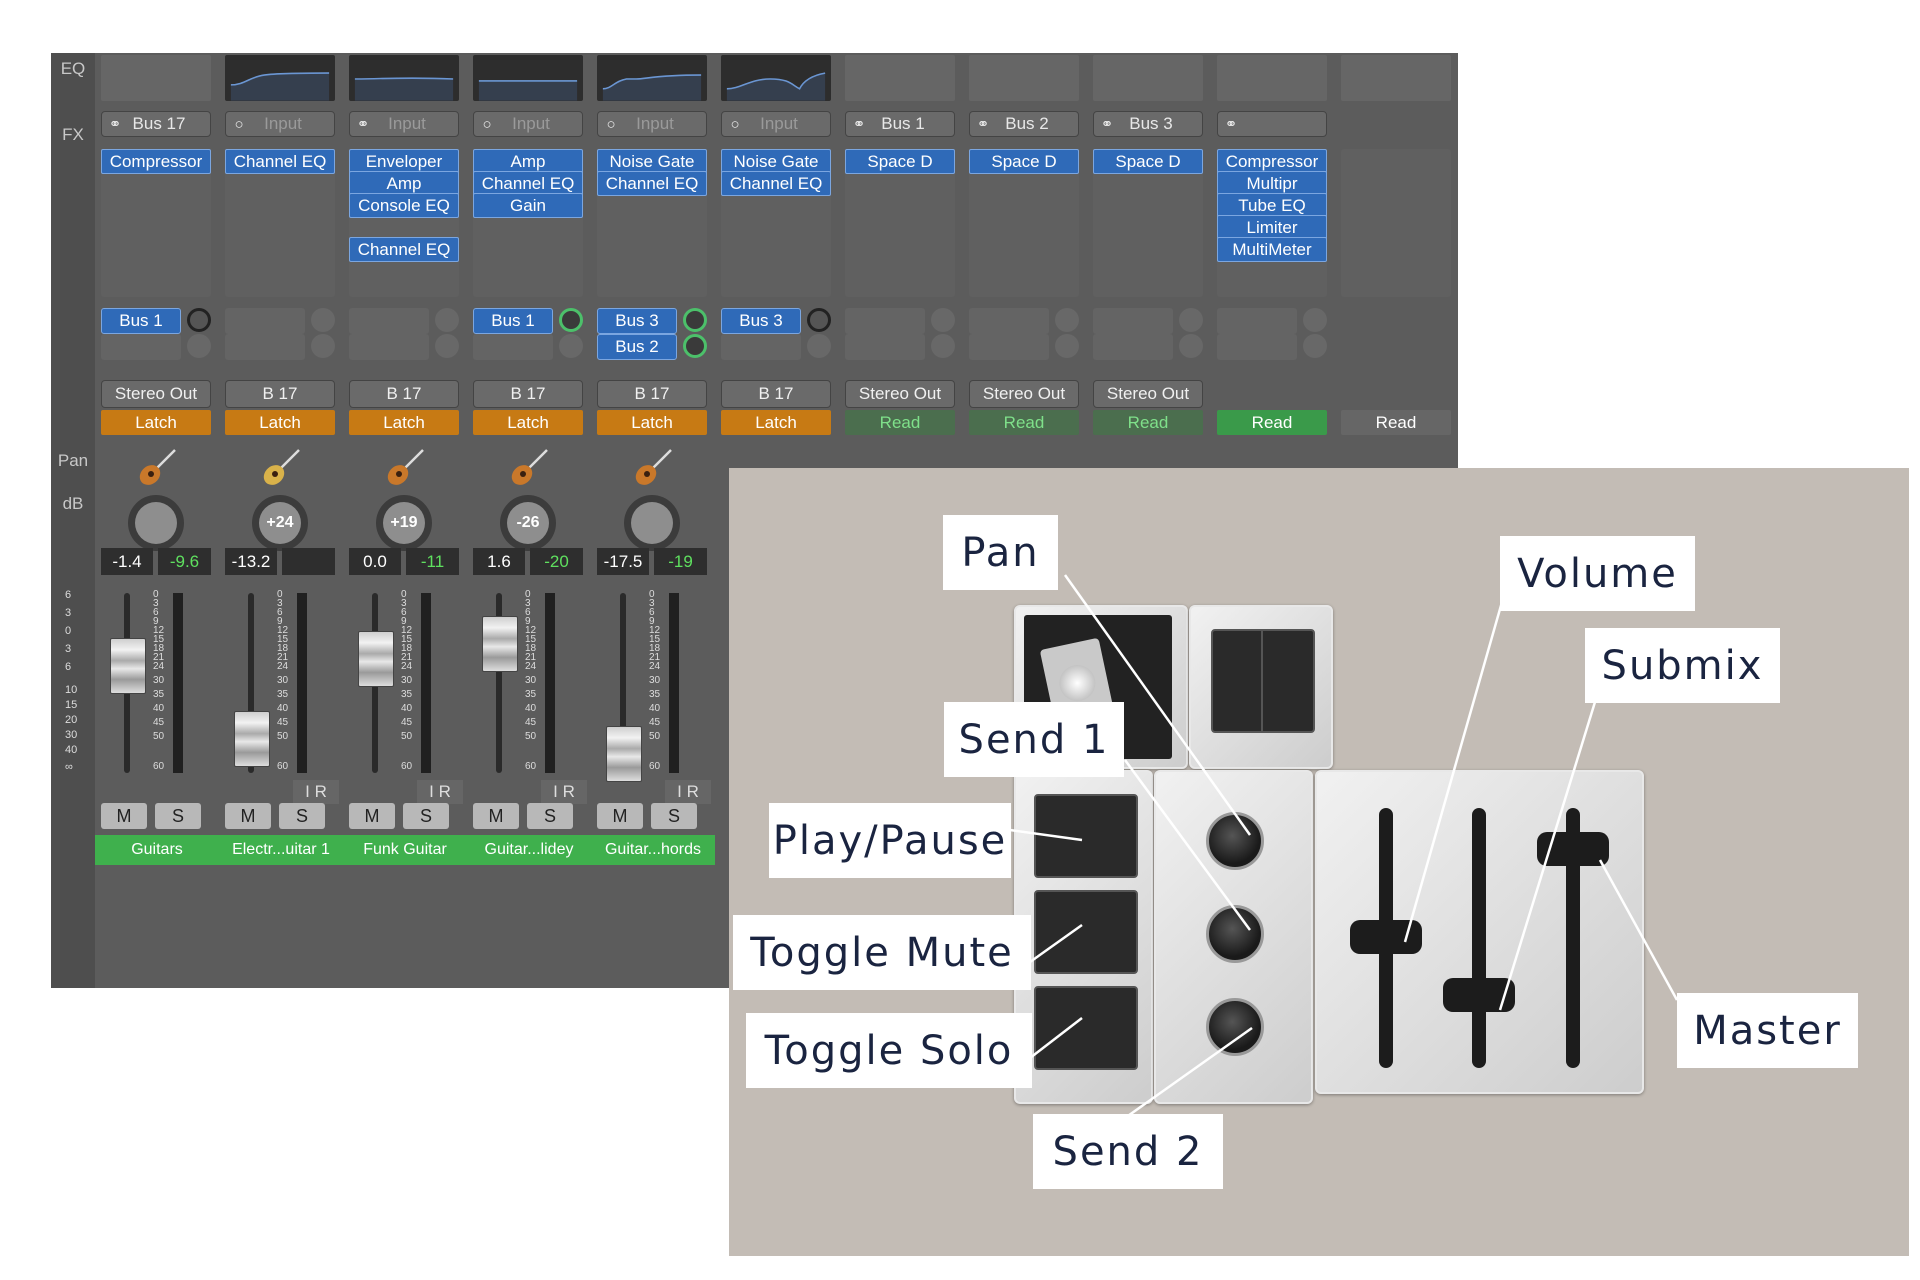 Image resolution: width=1920 pixels, height=1280 pixels. I want to click on track-name: Electr...uitar 1, so click(281, 850).